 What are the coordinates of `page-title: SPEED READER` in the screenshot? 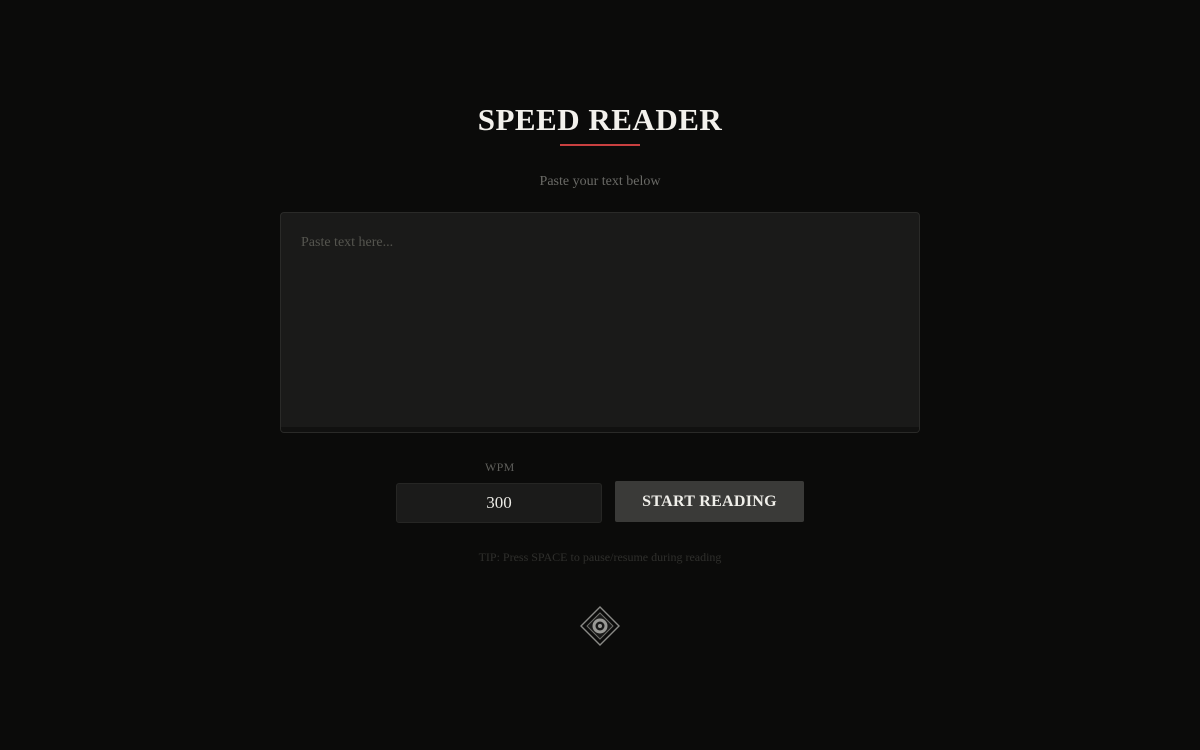 It's located at (600, 119).